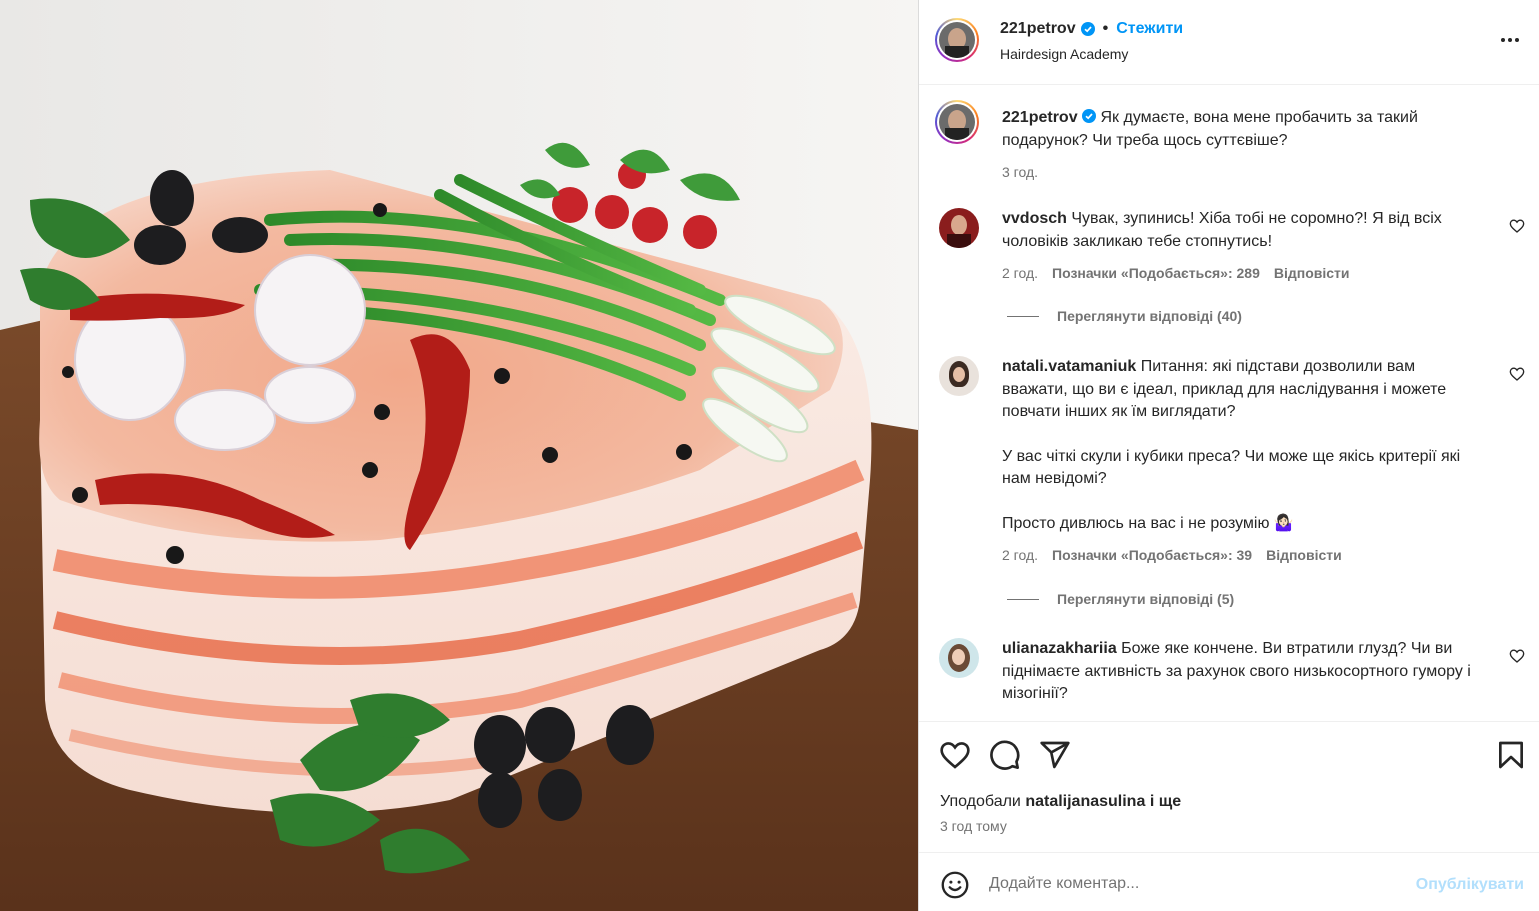 The image size is (1539, 911). What do you see at coordinates (1040, 117) in the screenshot?
I see `caption-username: 221petrov` at bounding box center [1040, 117].